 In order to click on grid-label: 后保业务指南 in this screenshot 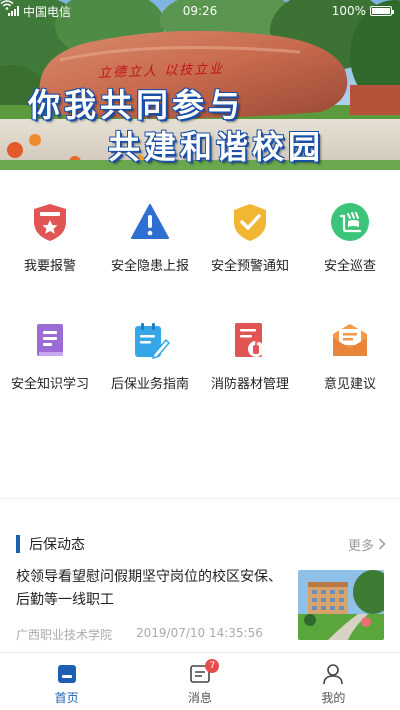, I will do `click(149, 384)`.